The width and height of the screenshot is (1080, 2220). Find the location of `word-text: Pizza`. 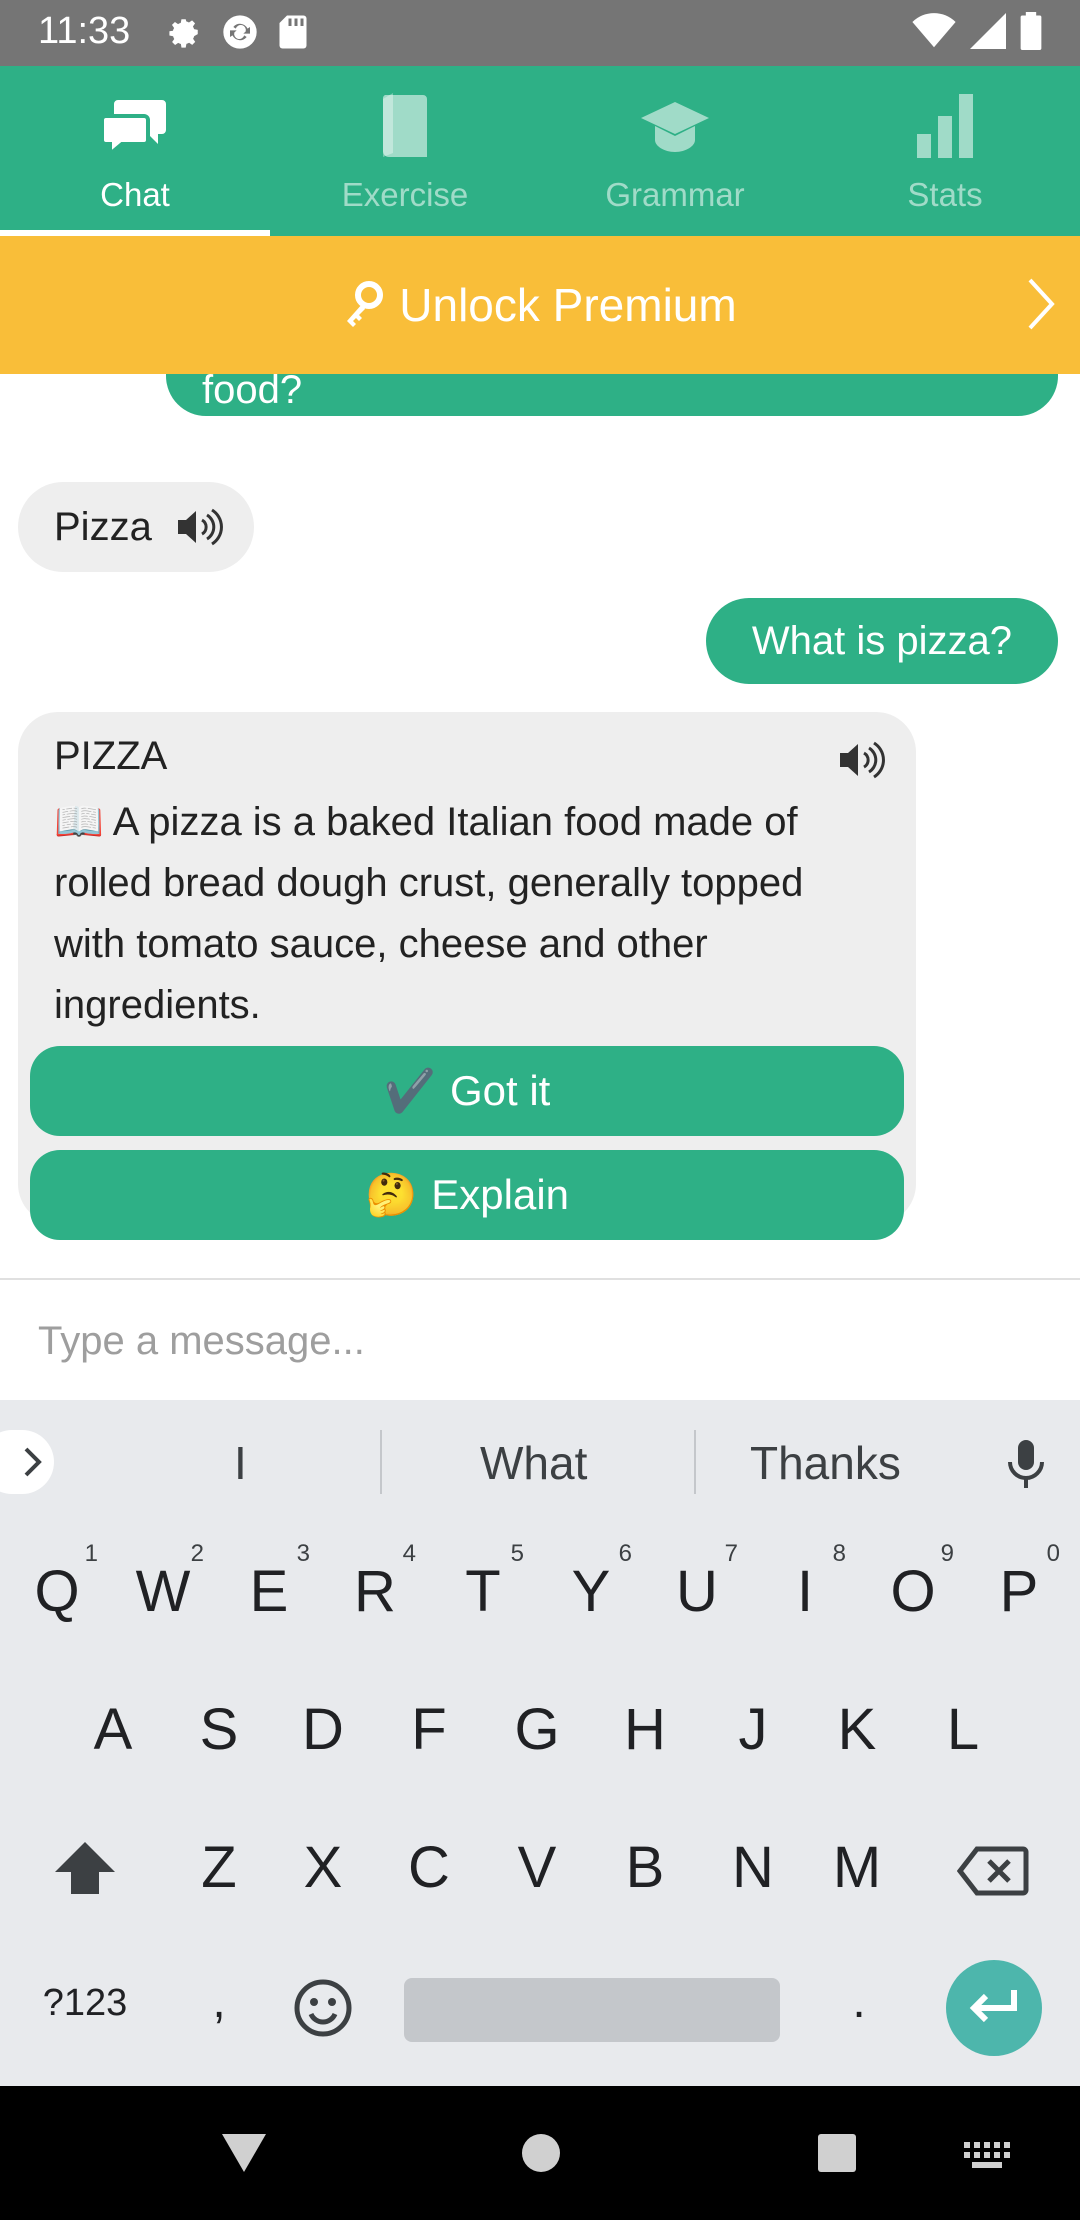

word-text: Pizza is located at coordinates (103, 526).